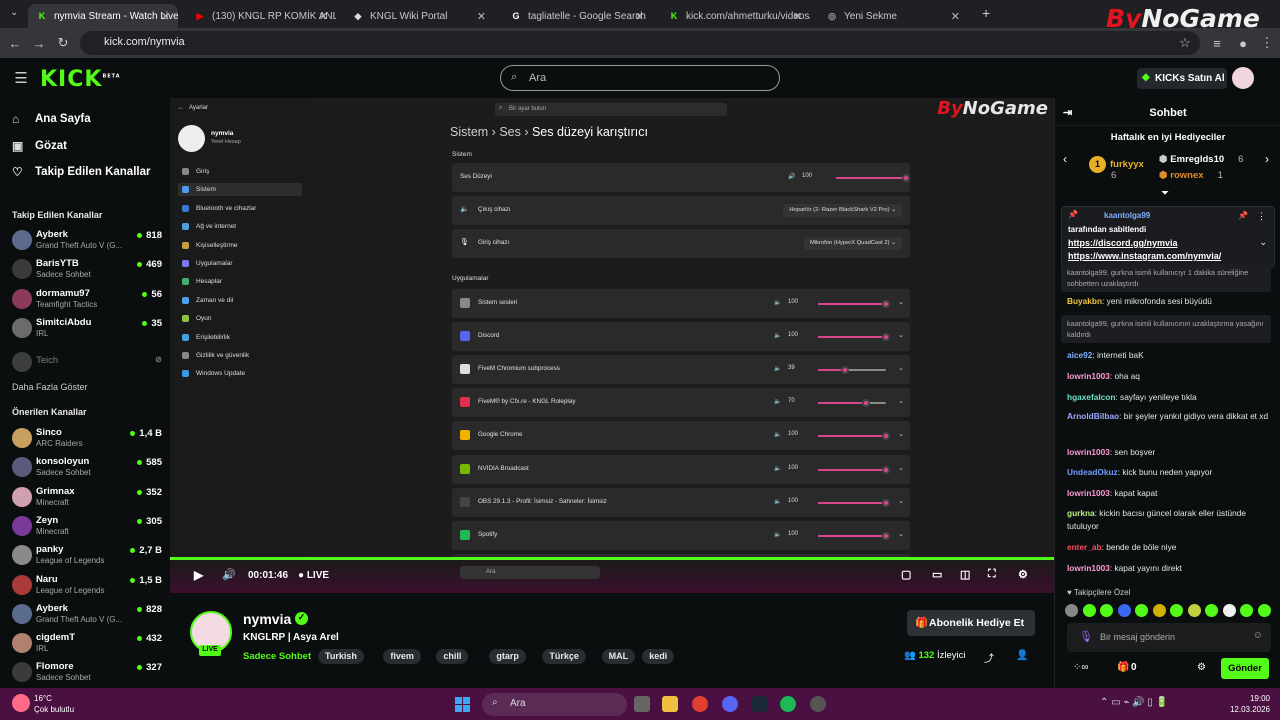 The width and height of the screenshot is (1280, 720). Describe the element at coordinates (1023, 574) in the screenshot. I see `settings-gear-icon: ⚙` at that location.